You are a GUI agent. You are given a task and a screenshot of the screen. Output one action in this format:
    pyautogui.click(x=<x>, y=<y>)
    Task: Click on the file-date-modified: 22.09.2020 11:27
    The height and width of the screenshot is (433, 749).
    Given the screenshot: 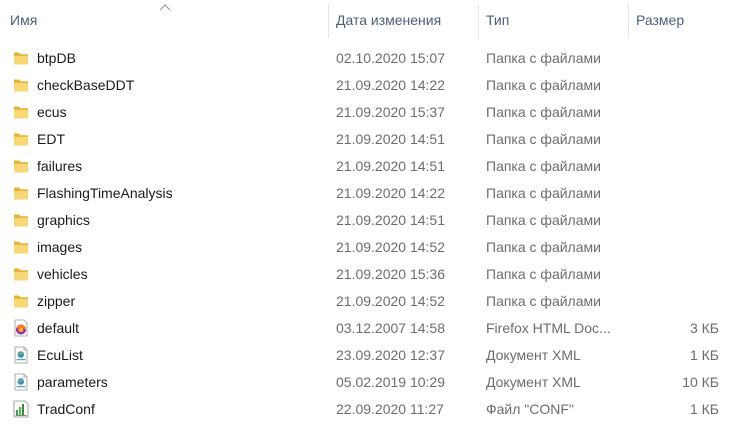 What is the action you would take?
    pyautogui.click(x=390, y=409)
    